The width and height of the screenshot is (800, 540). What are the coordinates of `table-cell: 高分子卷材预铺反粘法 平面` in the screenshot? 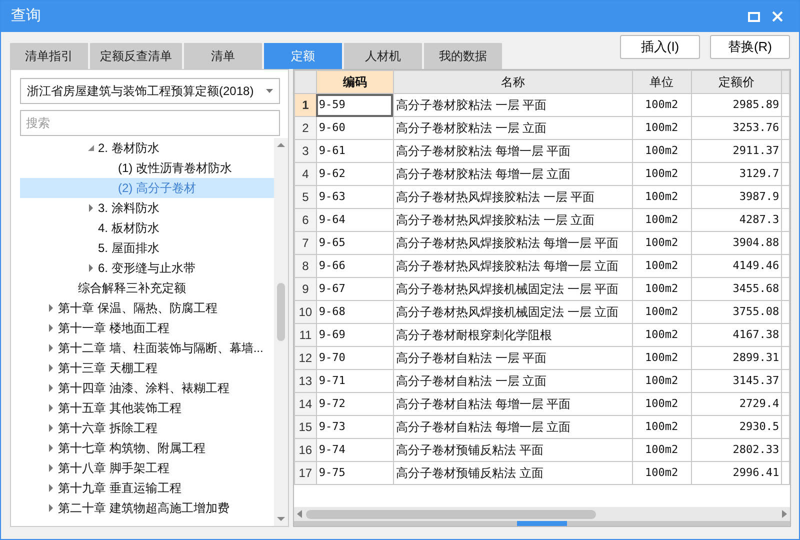 It's located at (512, 450).